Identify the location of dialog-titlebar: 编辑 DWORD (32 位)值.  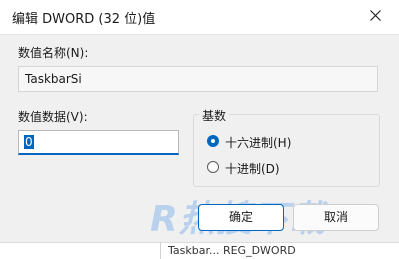
(199, 17).